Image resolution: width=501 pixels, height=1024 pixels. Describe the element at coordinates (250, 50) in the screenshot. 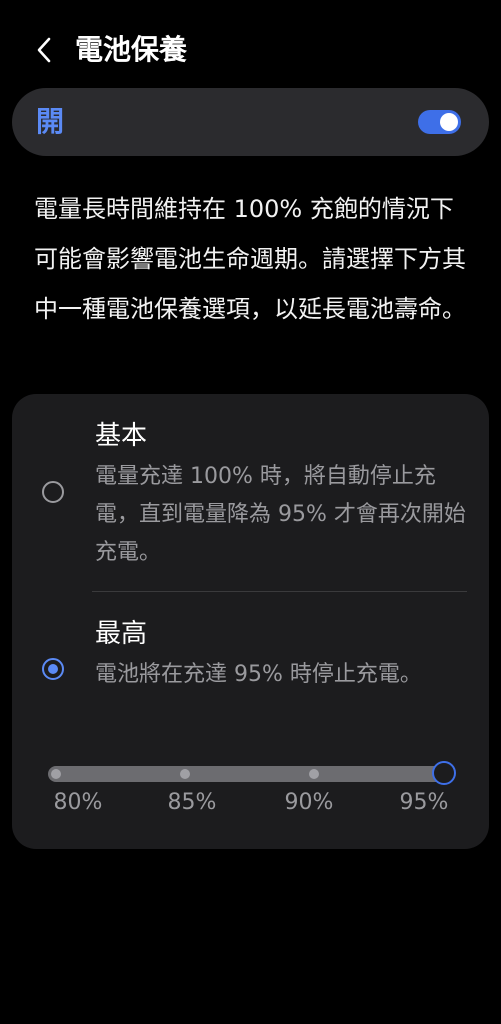

I see `app-header: 電池保養` at that location.